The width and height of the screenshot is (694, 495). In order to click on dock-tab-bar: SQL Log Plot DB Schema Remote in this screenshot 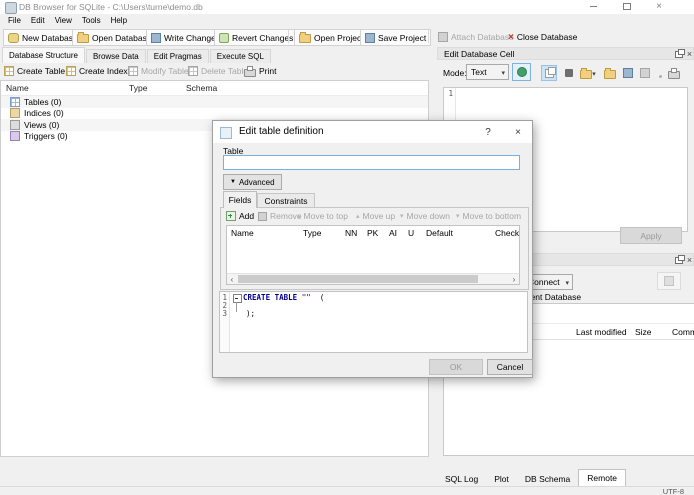, I will do `click(532, 478)`.